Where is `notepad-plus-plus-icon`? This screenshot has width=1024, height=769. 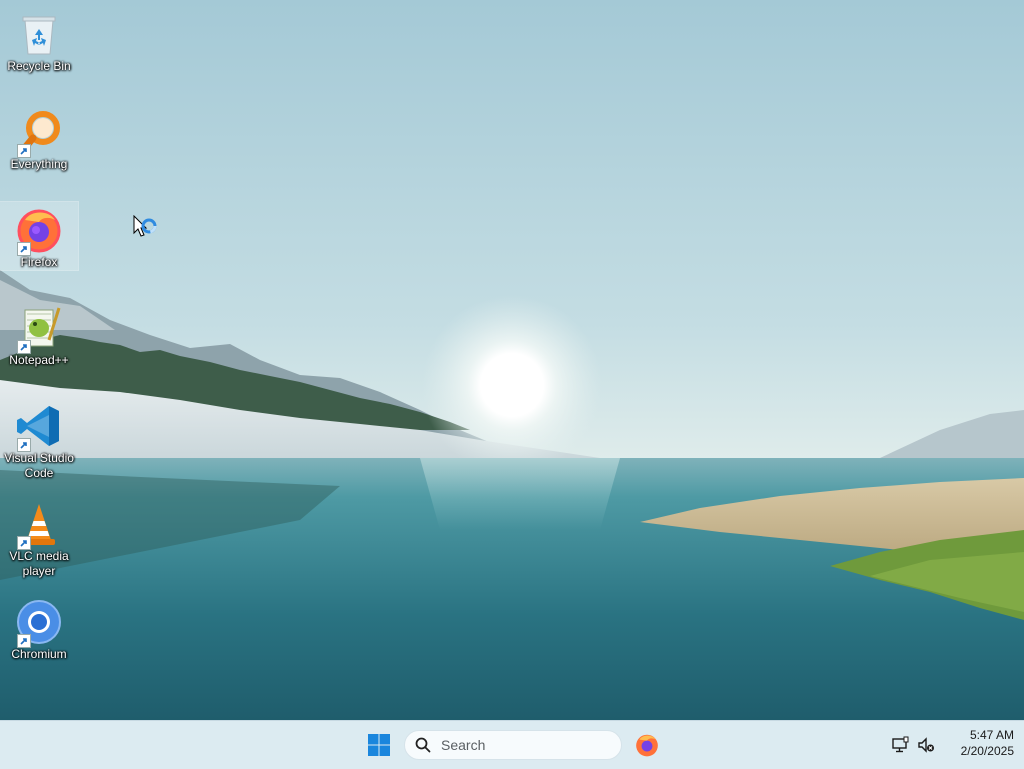
notepad-plus-plus-icon is located at coordinates (39, 329).